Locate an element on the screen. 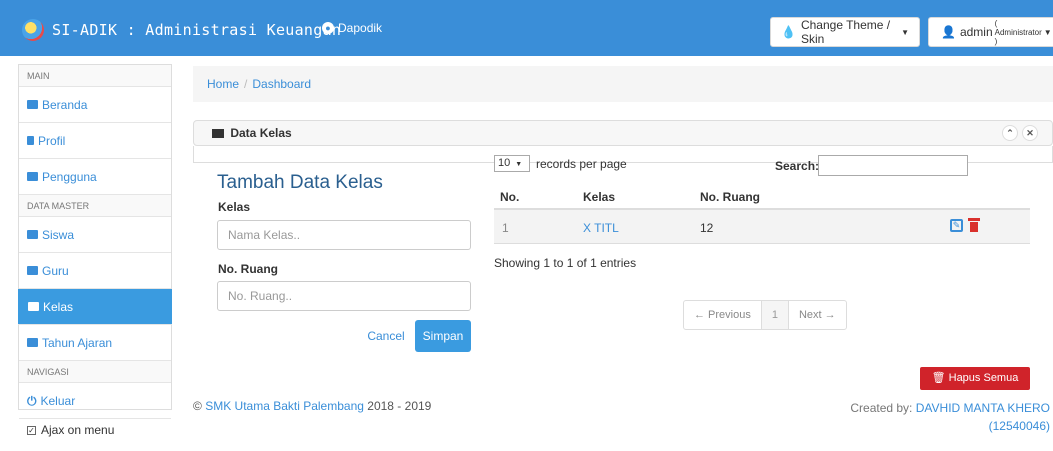 Image resolution: width=1053 pixels, height=451 pixels. user-role: ( Administrator ) is located at coordinates (1018, 32).